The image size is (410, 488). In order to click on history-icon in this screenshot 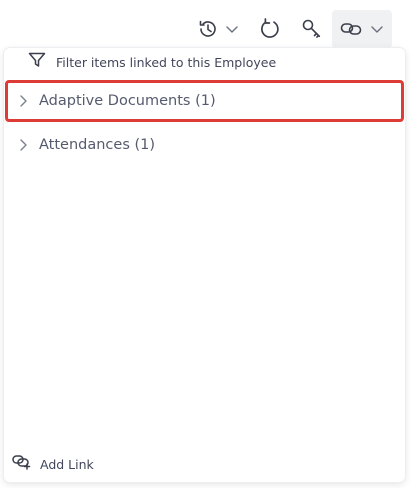, I will do `click(208, 29)`.